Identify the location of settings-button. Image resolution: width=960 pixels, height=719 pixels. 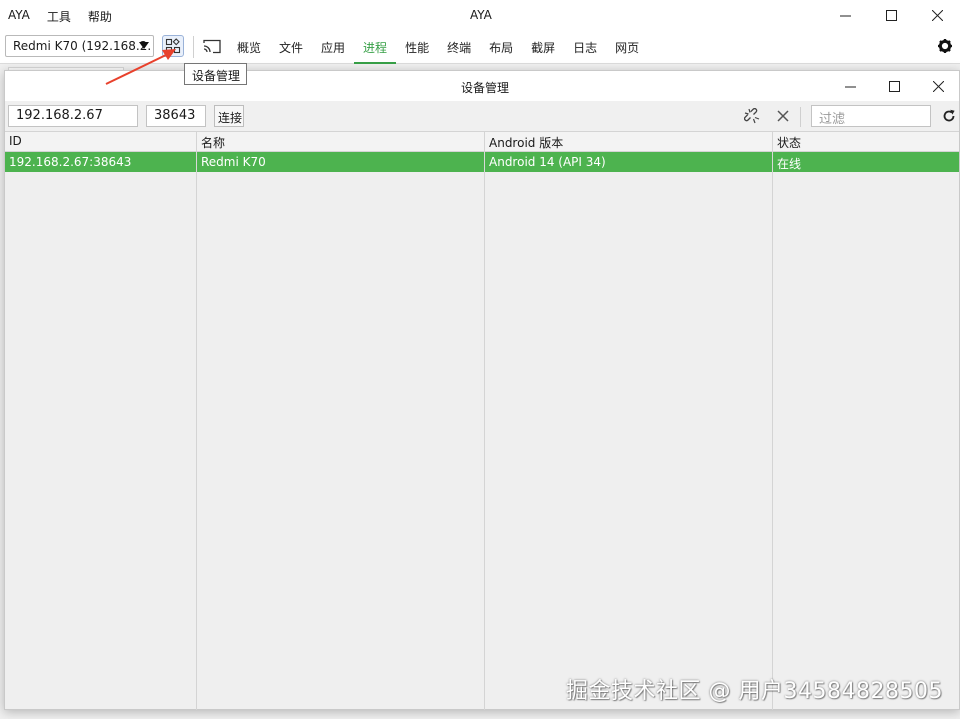
(945, 46).